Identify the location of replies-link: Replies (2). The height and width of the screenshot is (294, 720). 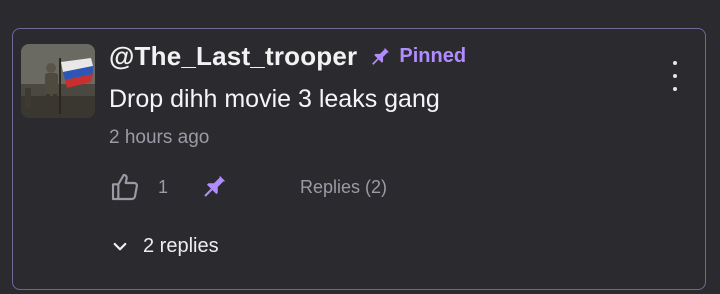
(343, 187).